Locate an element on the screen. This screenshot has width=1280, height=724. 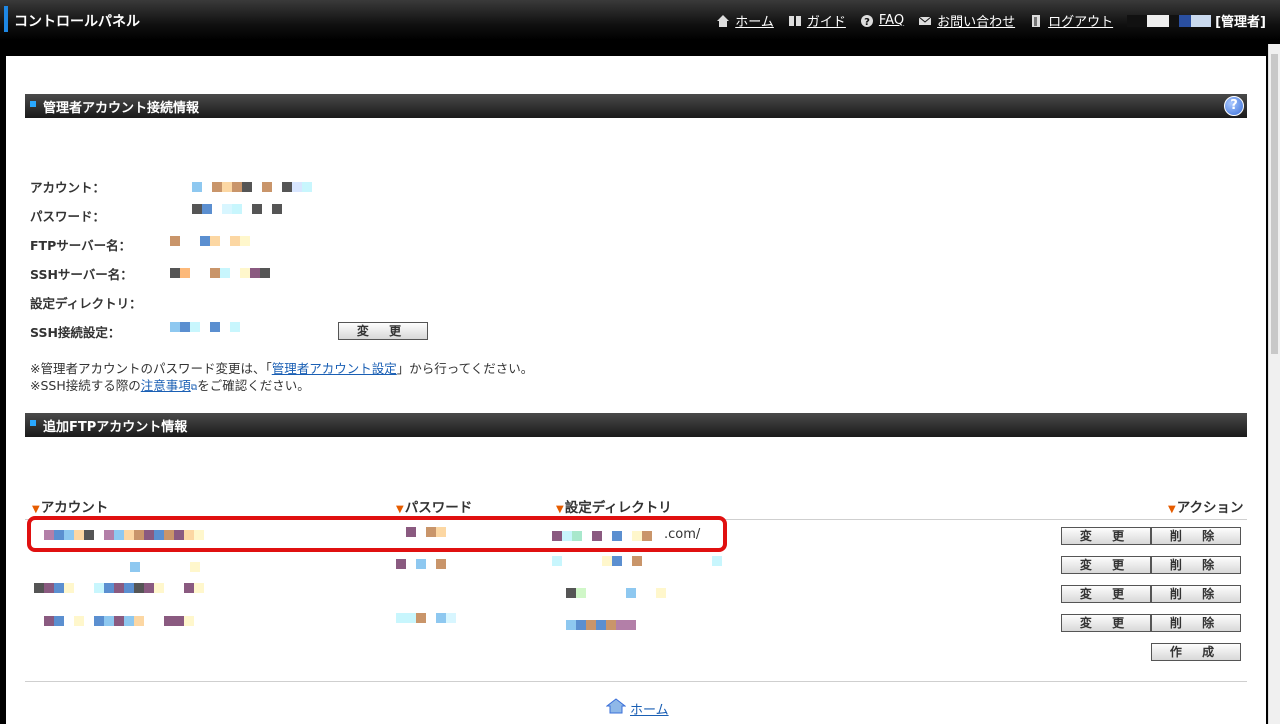
col-header-directory: ▼設定ディレクトリ is located at coordinates (614, 506).